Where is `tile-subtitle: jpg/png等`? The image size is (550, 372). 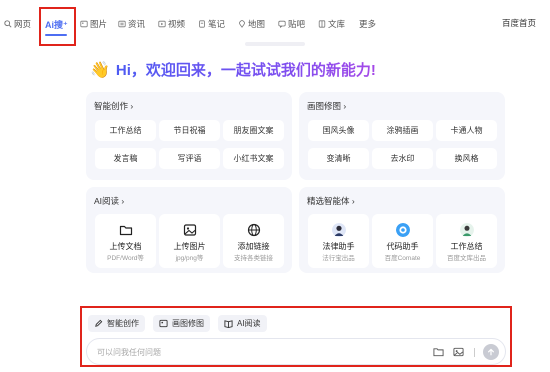
tile-subtitle: jpg/png等 is located at coordinates (189, 258).